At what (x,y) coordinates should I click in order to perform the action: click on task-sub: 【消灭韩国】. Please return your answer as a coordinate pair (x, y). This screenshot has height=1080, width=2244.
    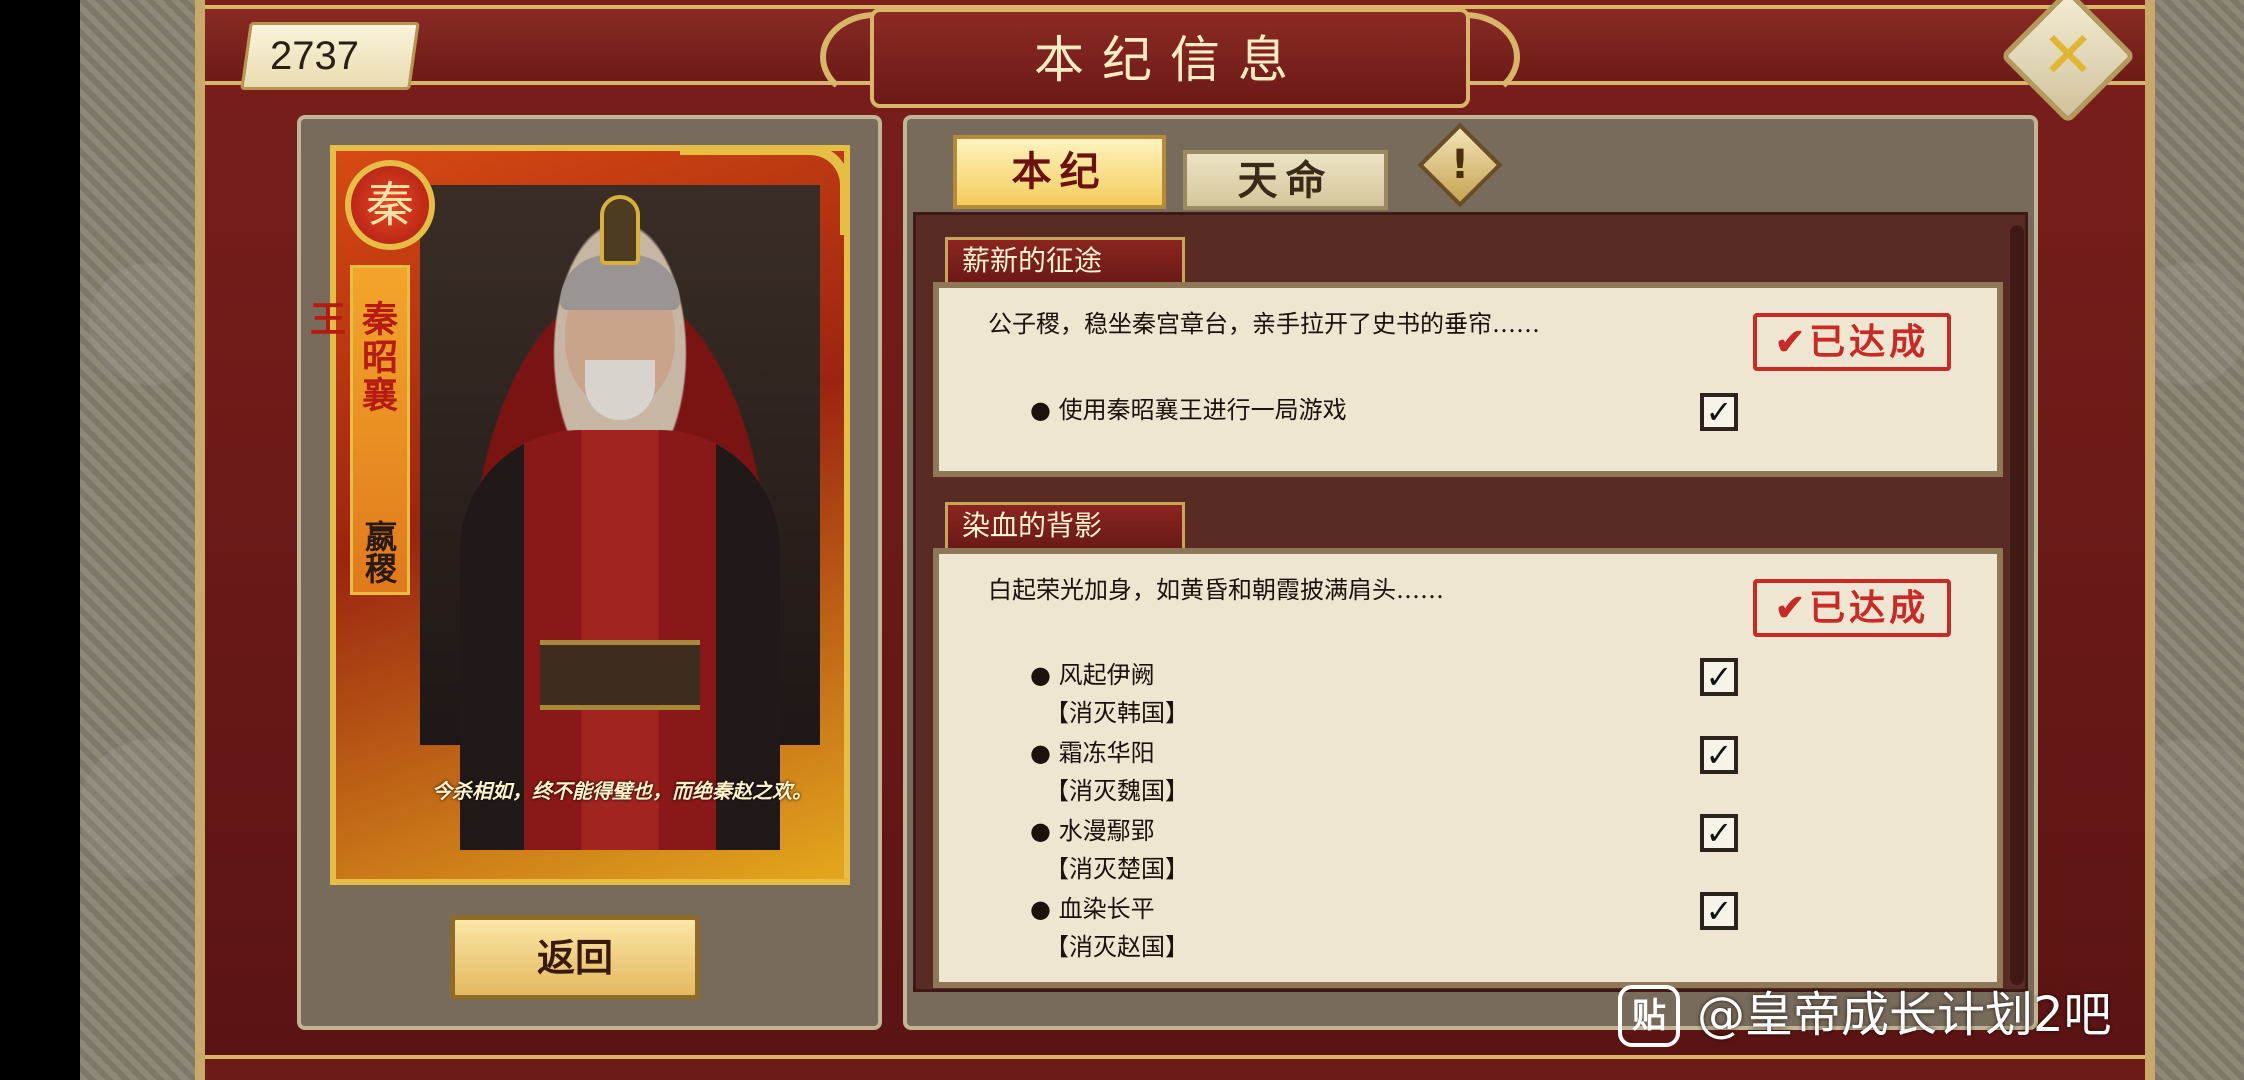
    Looking at the image, I should click on (1117, 713).